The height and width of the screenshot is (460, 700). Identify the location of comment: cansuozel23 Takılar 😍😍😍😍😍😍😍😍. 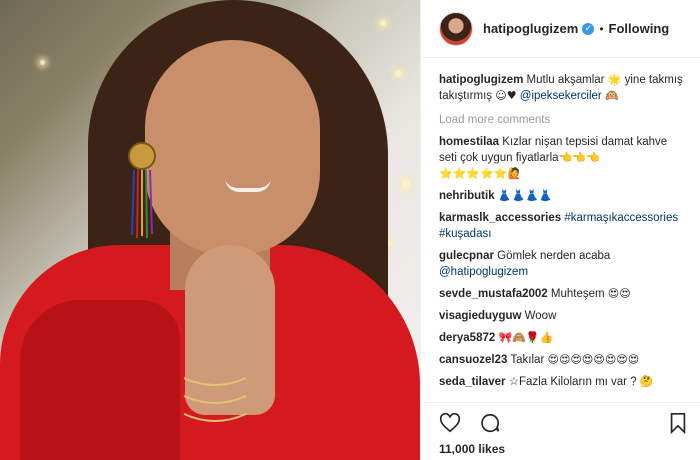
(563, 360).